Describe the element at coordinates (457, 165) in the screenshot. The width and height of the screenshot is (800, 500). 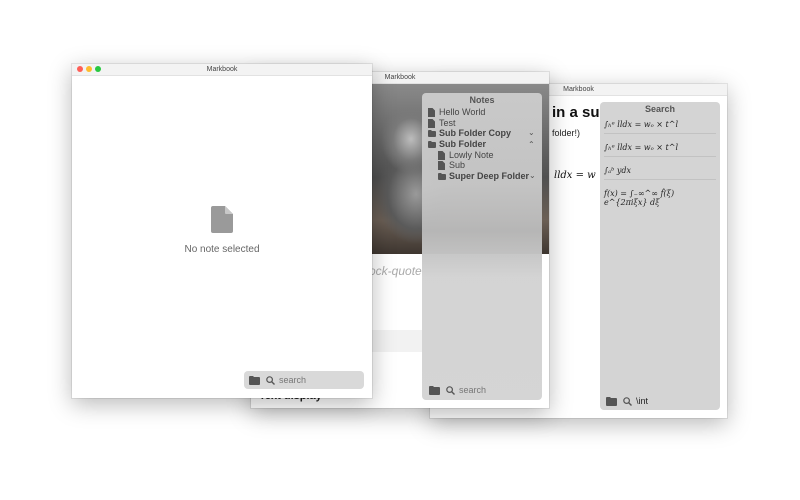
I see `tree-item-label: Sub` at that location.